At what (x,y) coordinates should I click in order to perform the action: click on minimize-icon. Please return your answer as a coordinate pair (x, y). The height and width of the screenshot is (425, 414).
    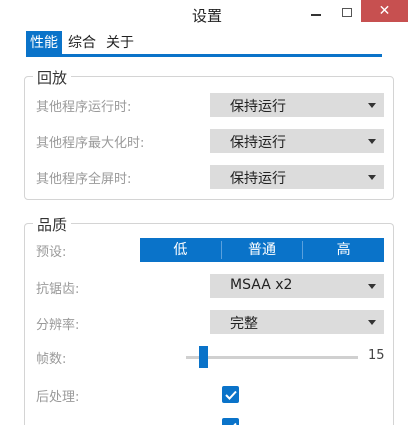
    Looking at the image, I should click on (316, 15).